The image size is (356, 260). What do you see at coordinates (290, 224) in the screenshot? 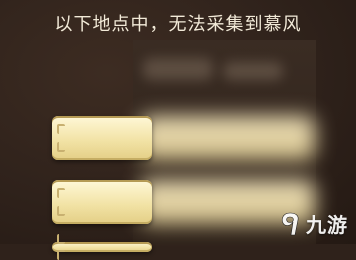
I see `9-logo-icon` at bounding box center [290, 224].